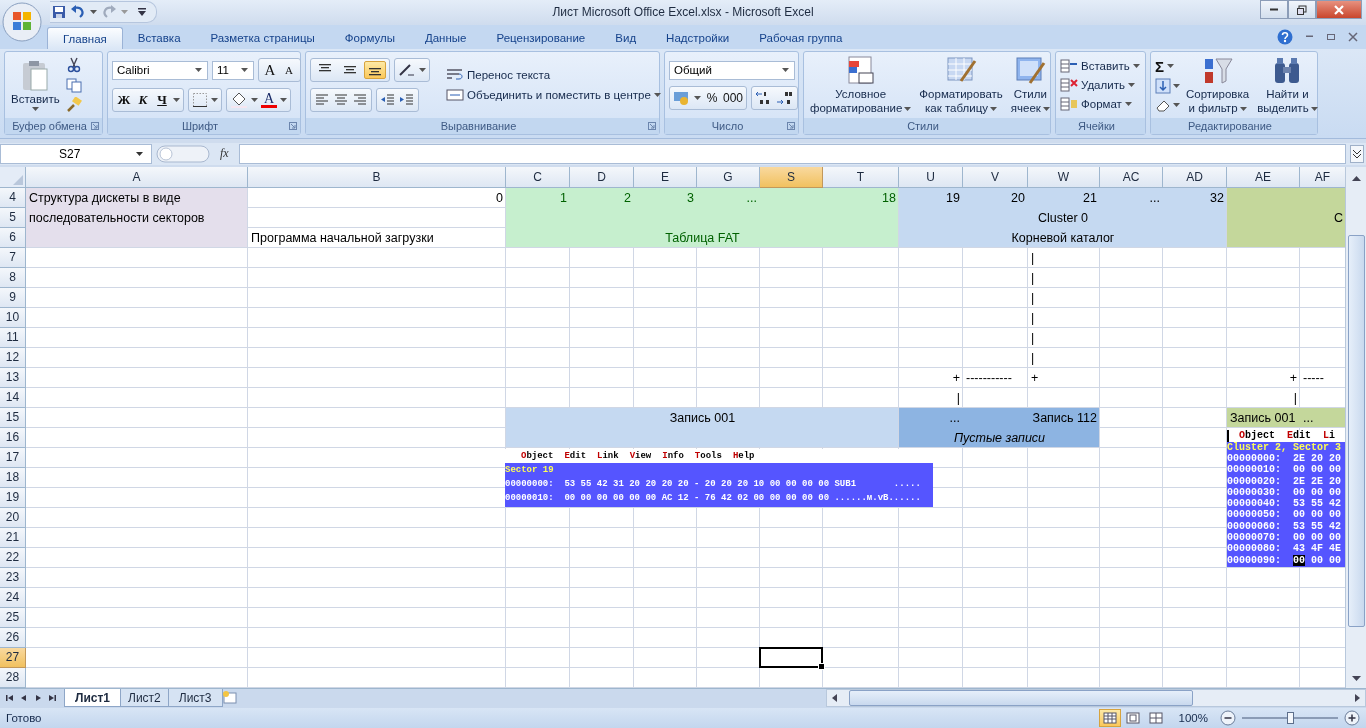  Describe the element at coordinates (995, 177) in the screenshot. I see `column-header: V` at that location.